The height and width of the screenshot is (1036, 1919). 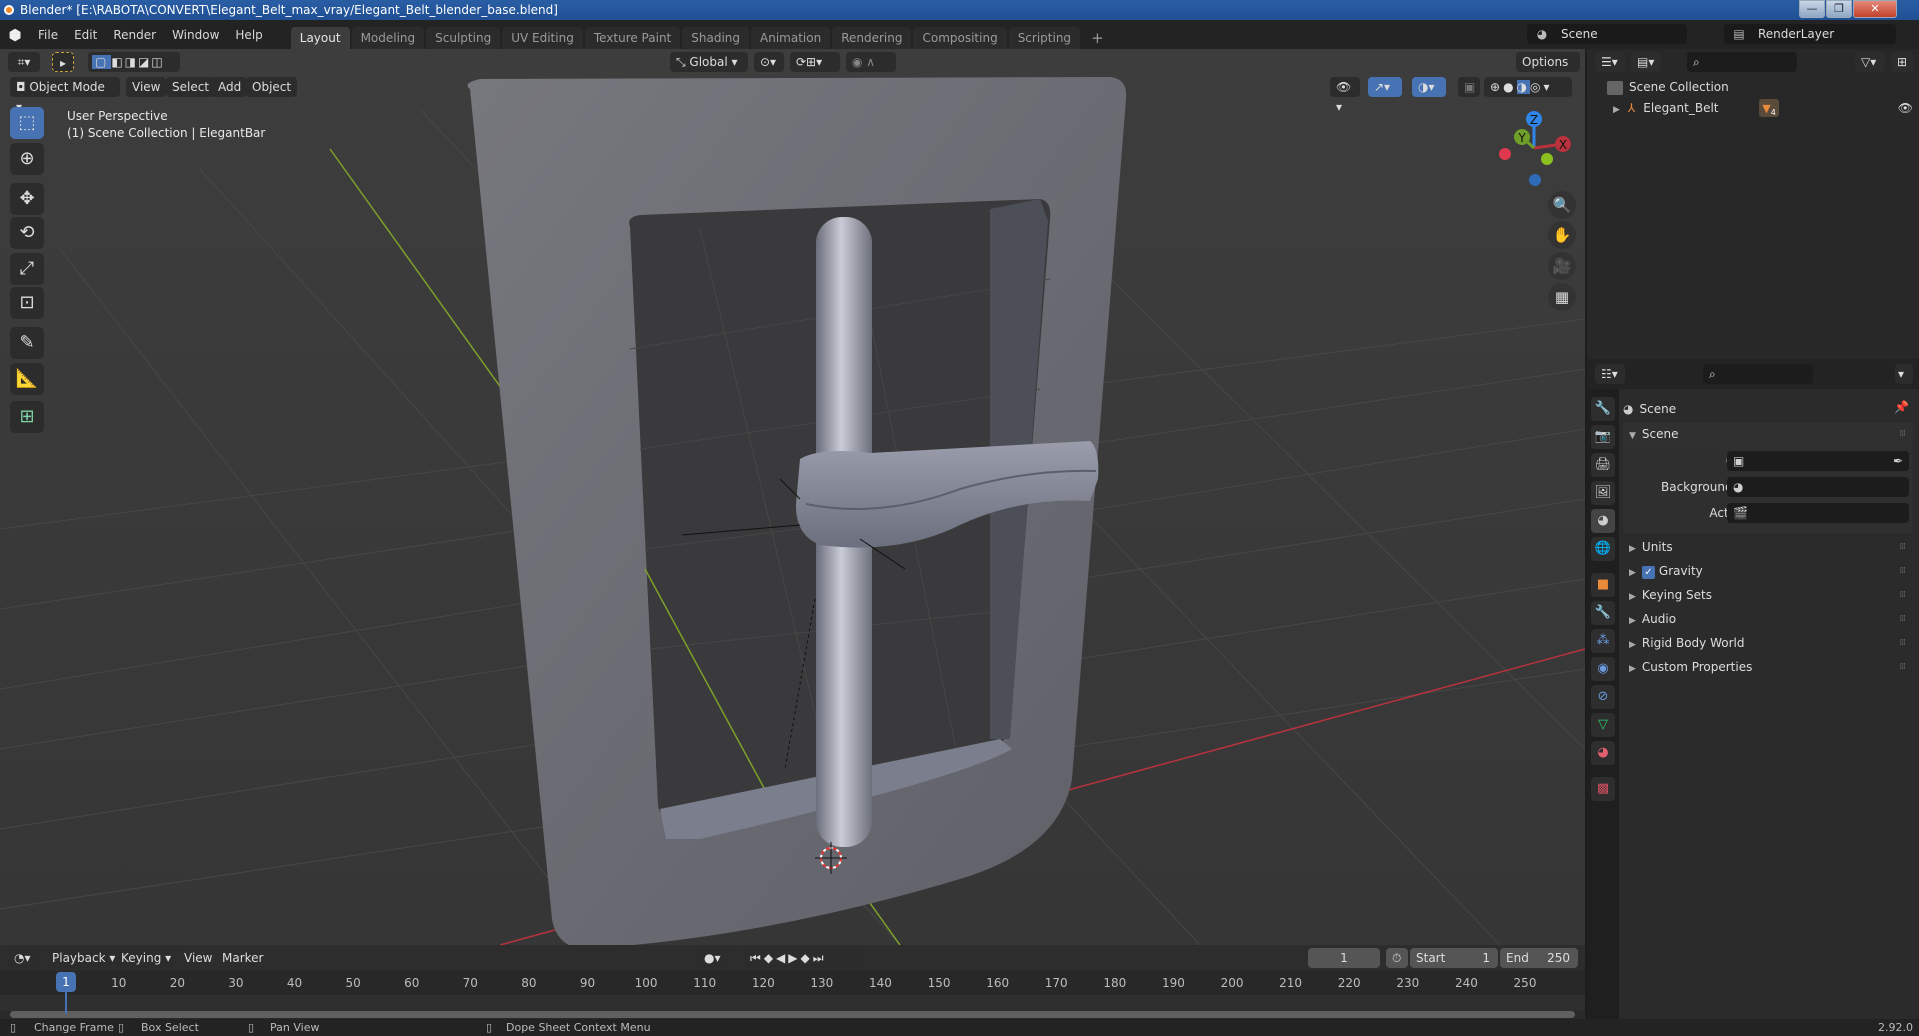 I want to click on keying-menu: Keying ▾, so click(x=146, y=958).